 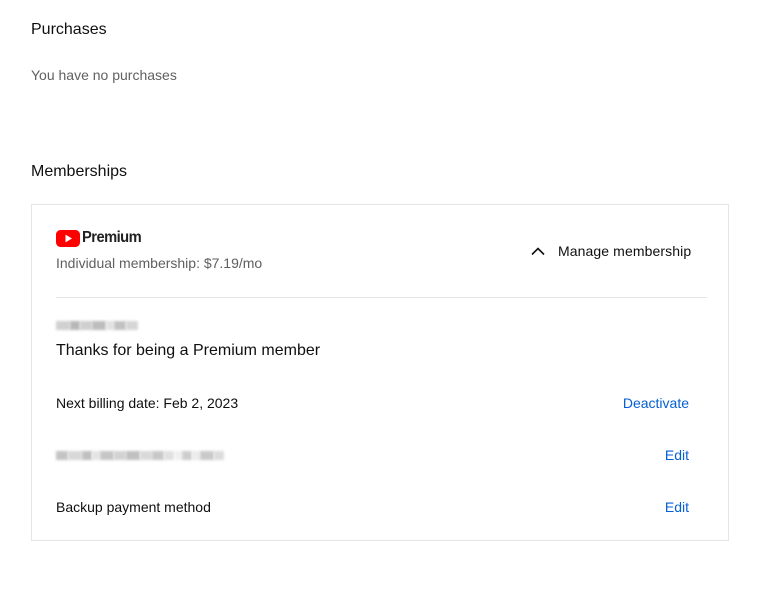 I want to click on next-billing-date: Next billing date: Feb 2, 2023, so click(x=147, y=403).